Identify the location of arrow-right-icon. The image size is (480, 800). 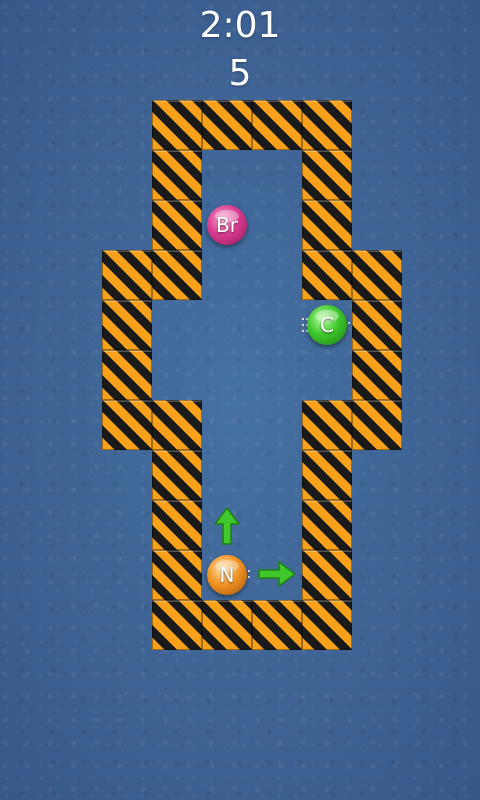
(277, 574).